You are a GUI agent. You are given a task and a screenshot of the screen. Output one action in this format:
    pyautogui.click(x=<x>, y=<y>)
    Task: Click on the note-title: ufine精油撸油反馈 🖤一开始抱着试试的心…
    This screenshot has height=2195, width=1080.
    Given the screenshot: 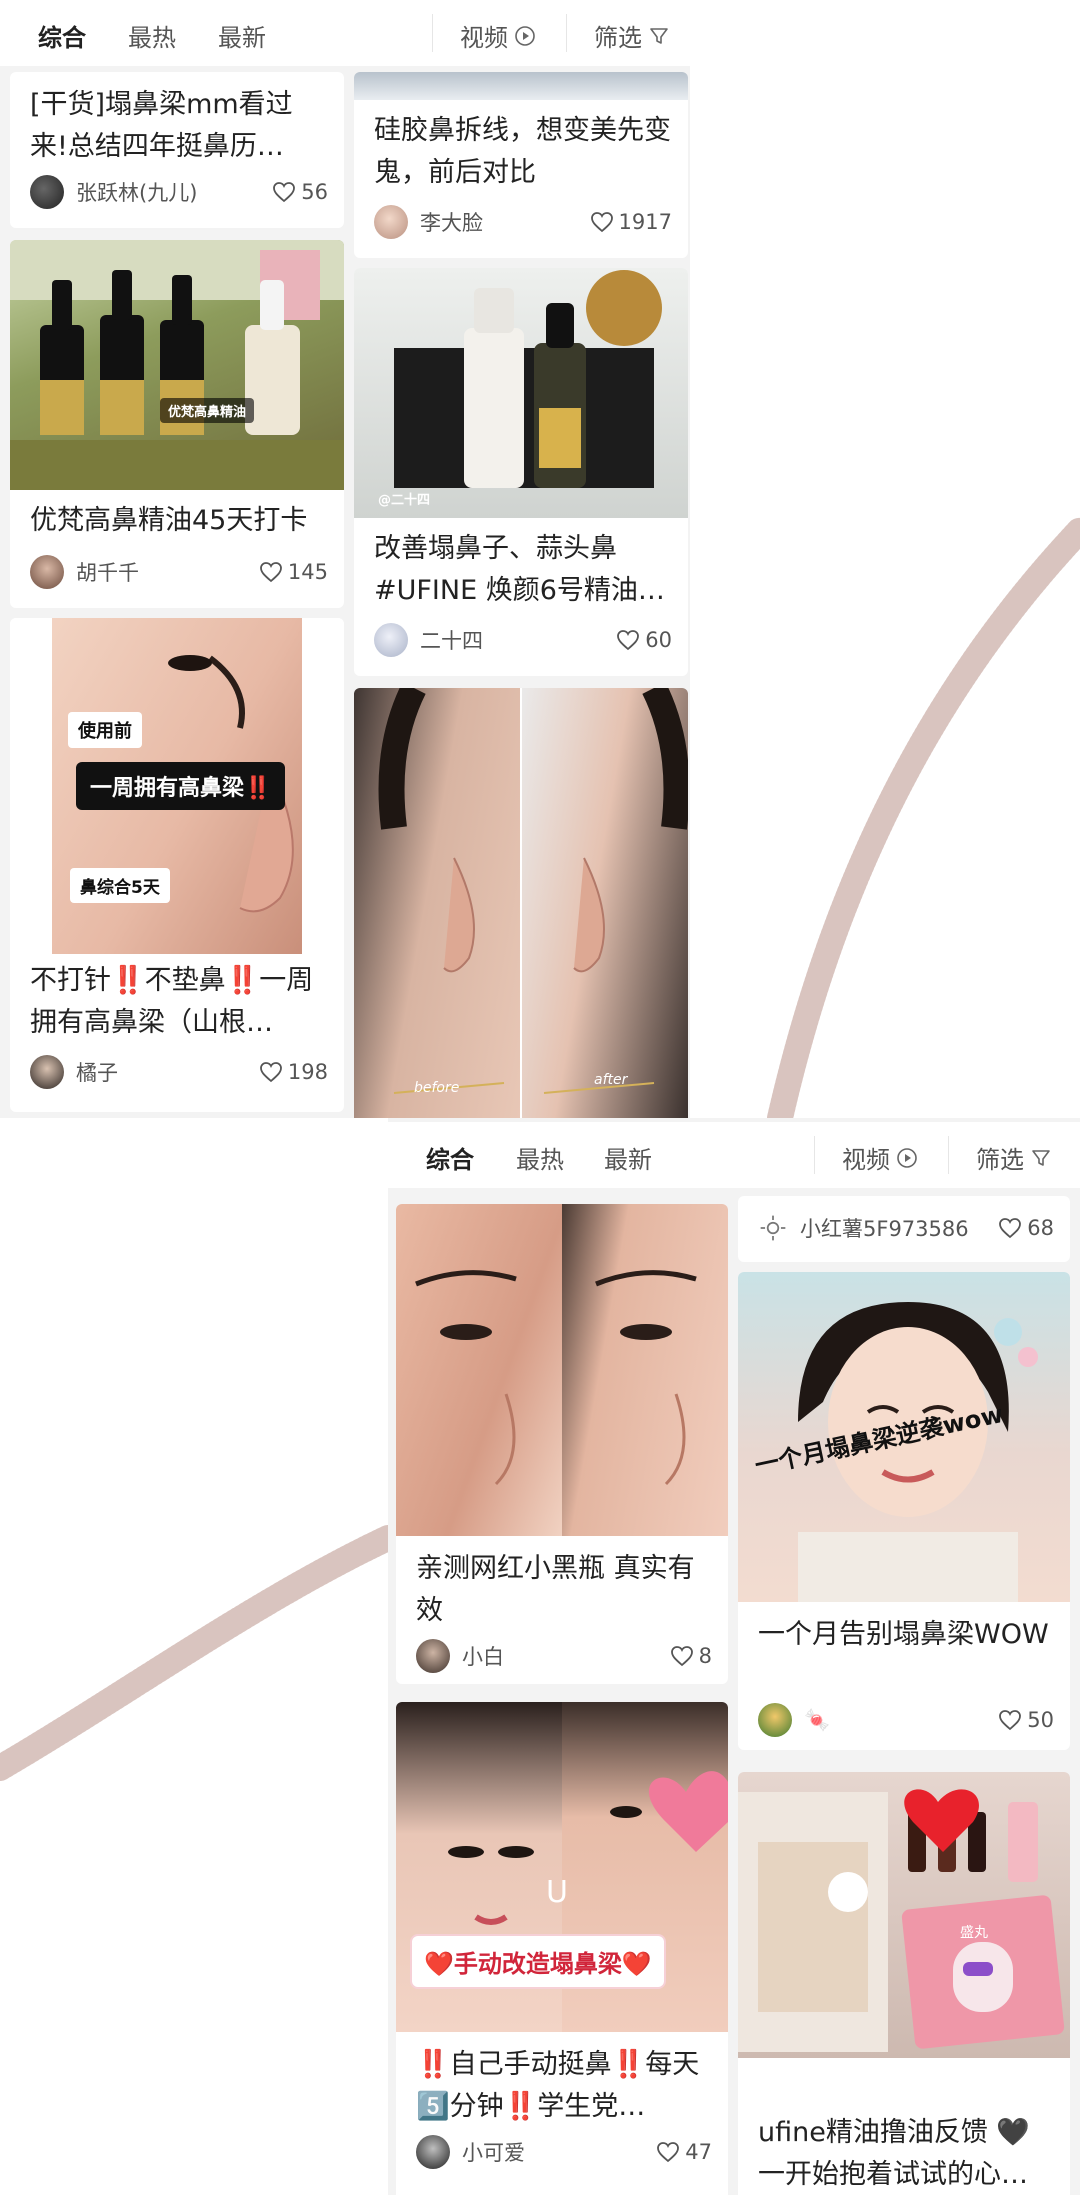 What is the action you would take?
    pyautogui.click(x=894, y=2153)
    